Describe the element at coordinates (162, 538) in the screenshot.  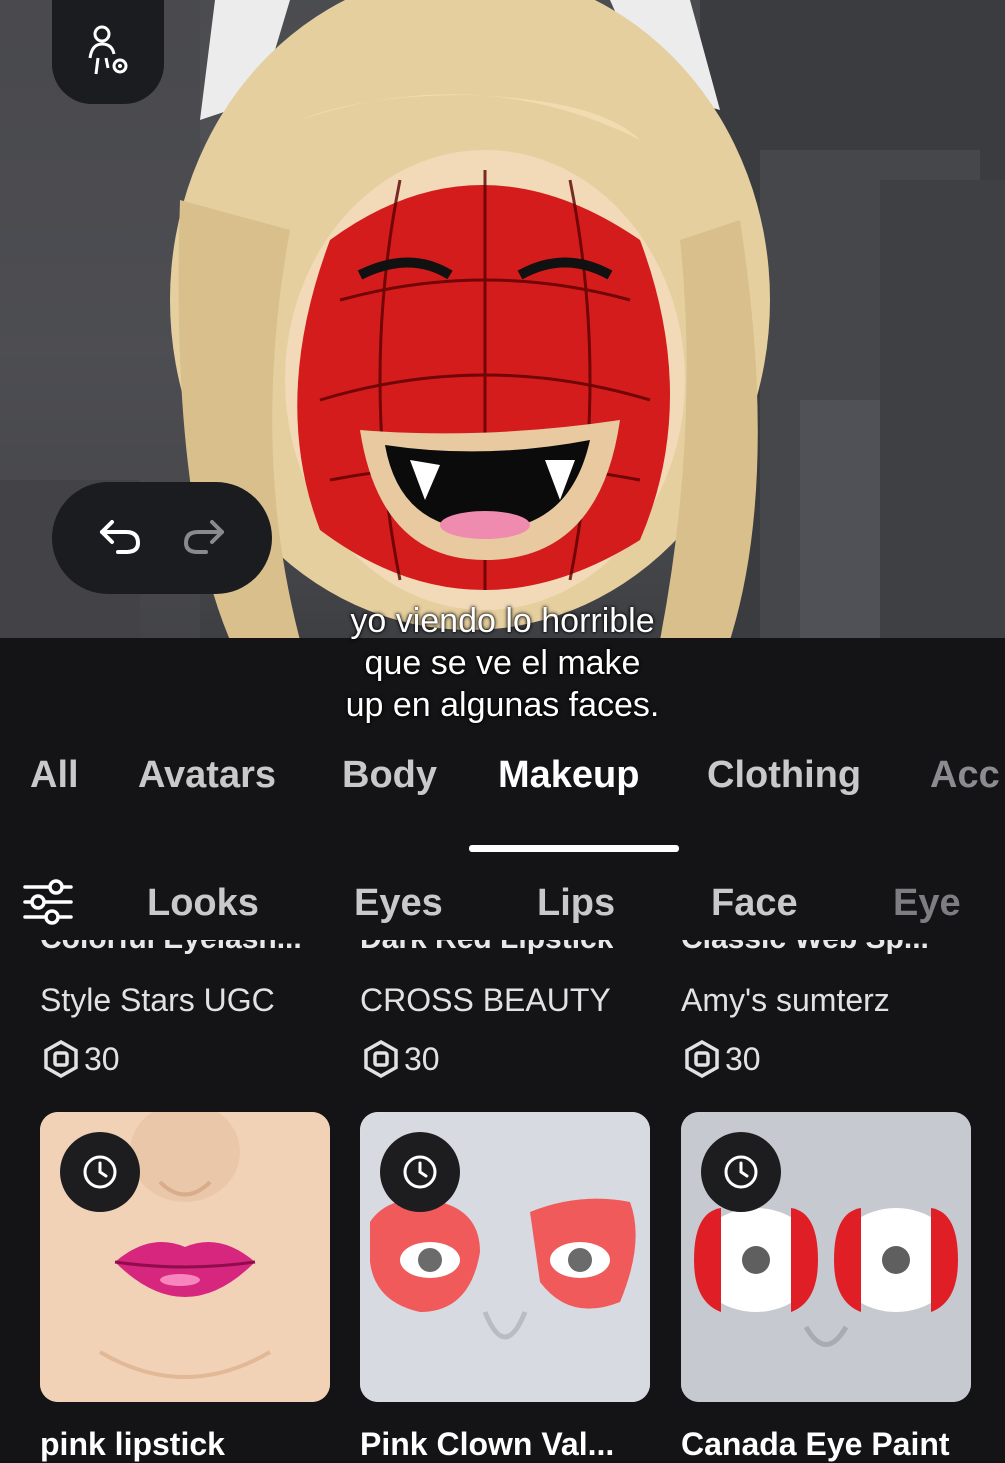
I see `undo-redo-group` at that location.